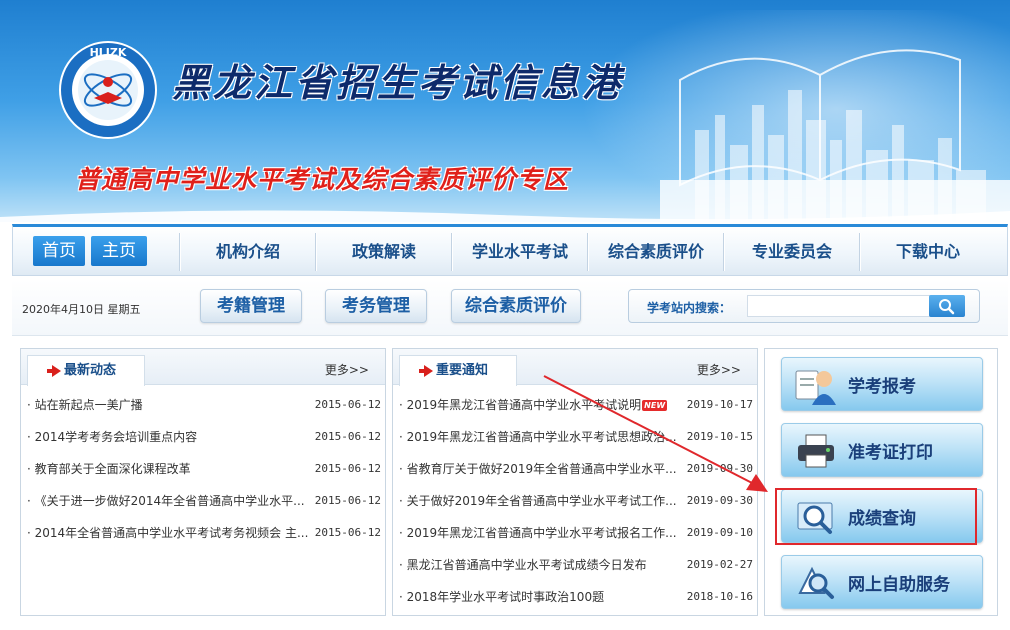 The width and height of the screenshot is (1010, 630). Describe the element at coordinates (576, 437) in the screenshot. I see `list-item: · 2019年黑龙江省普通高中学业水平考试思想政治... 2019-10-15` at that location.